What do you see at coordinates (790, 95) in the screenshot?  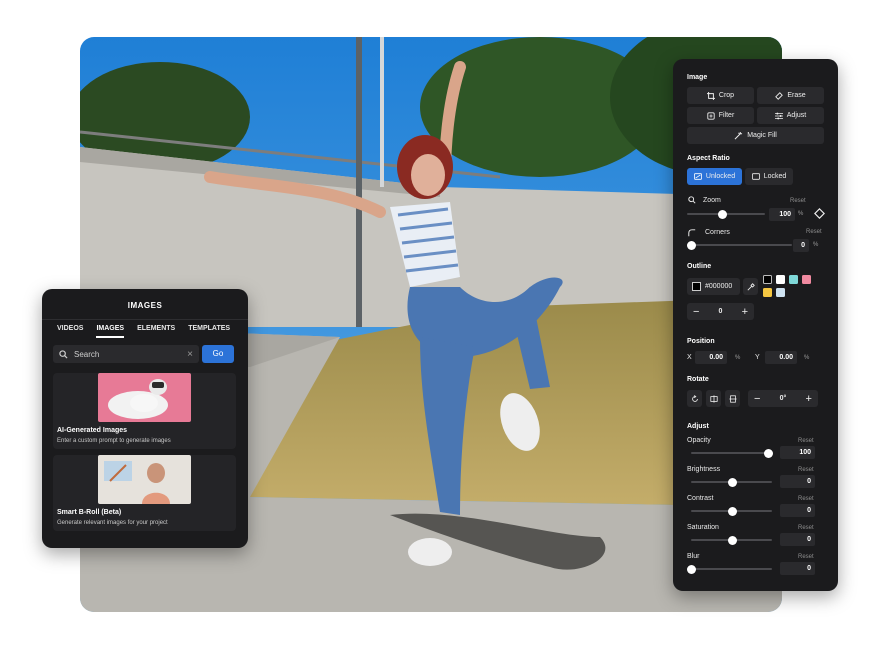 I see `erase-button: Erase` at bounding box center [790, 95].